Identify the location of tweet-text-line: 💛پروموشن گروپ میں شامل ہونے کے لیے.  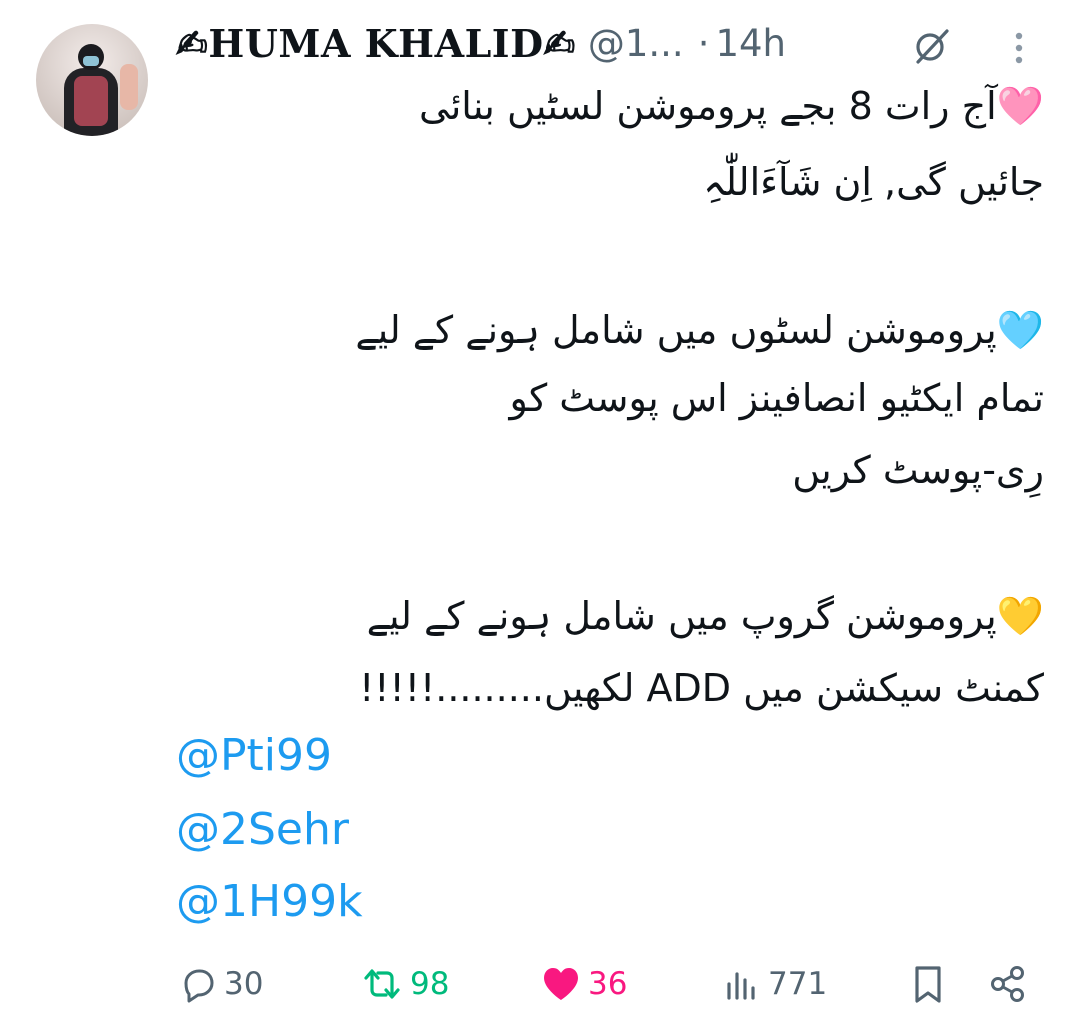
(705, 616).